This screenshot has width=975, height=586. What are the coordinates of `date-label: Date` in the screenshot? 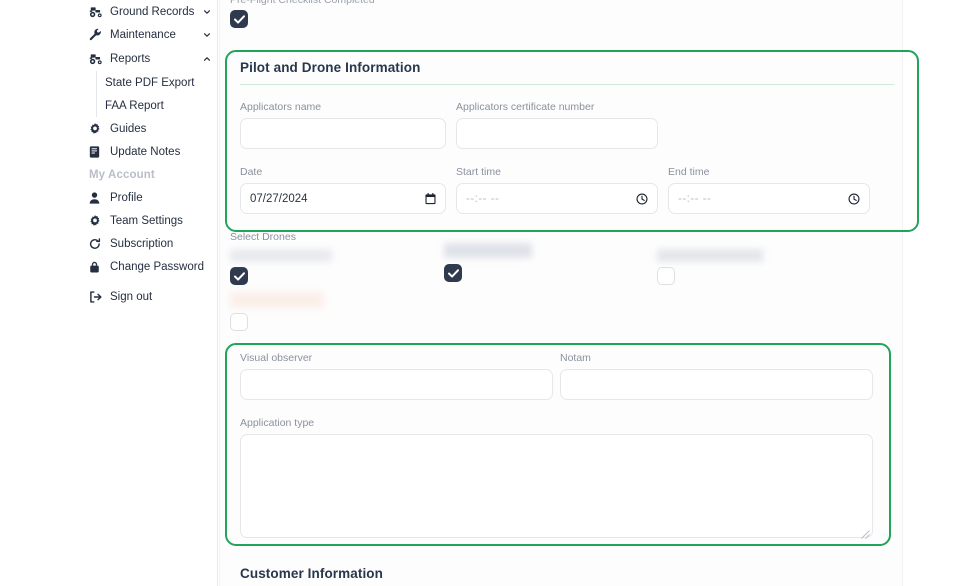 It's located at (251, 172).